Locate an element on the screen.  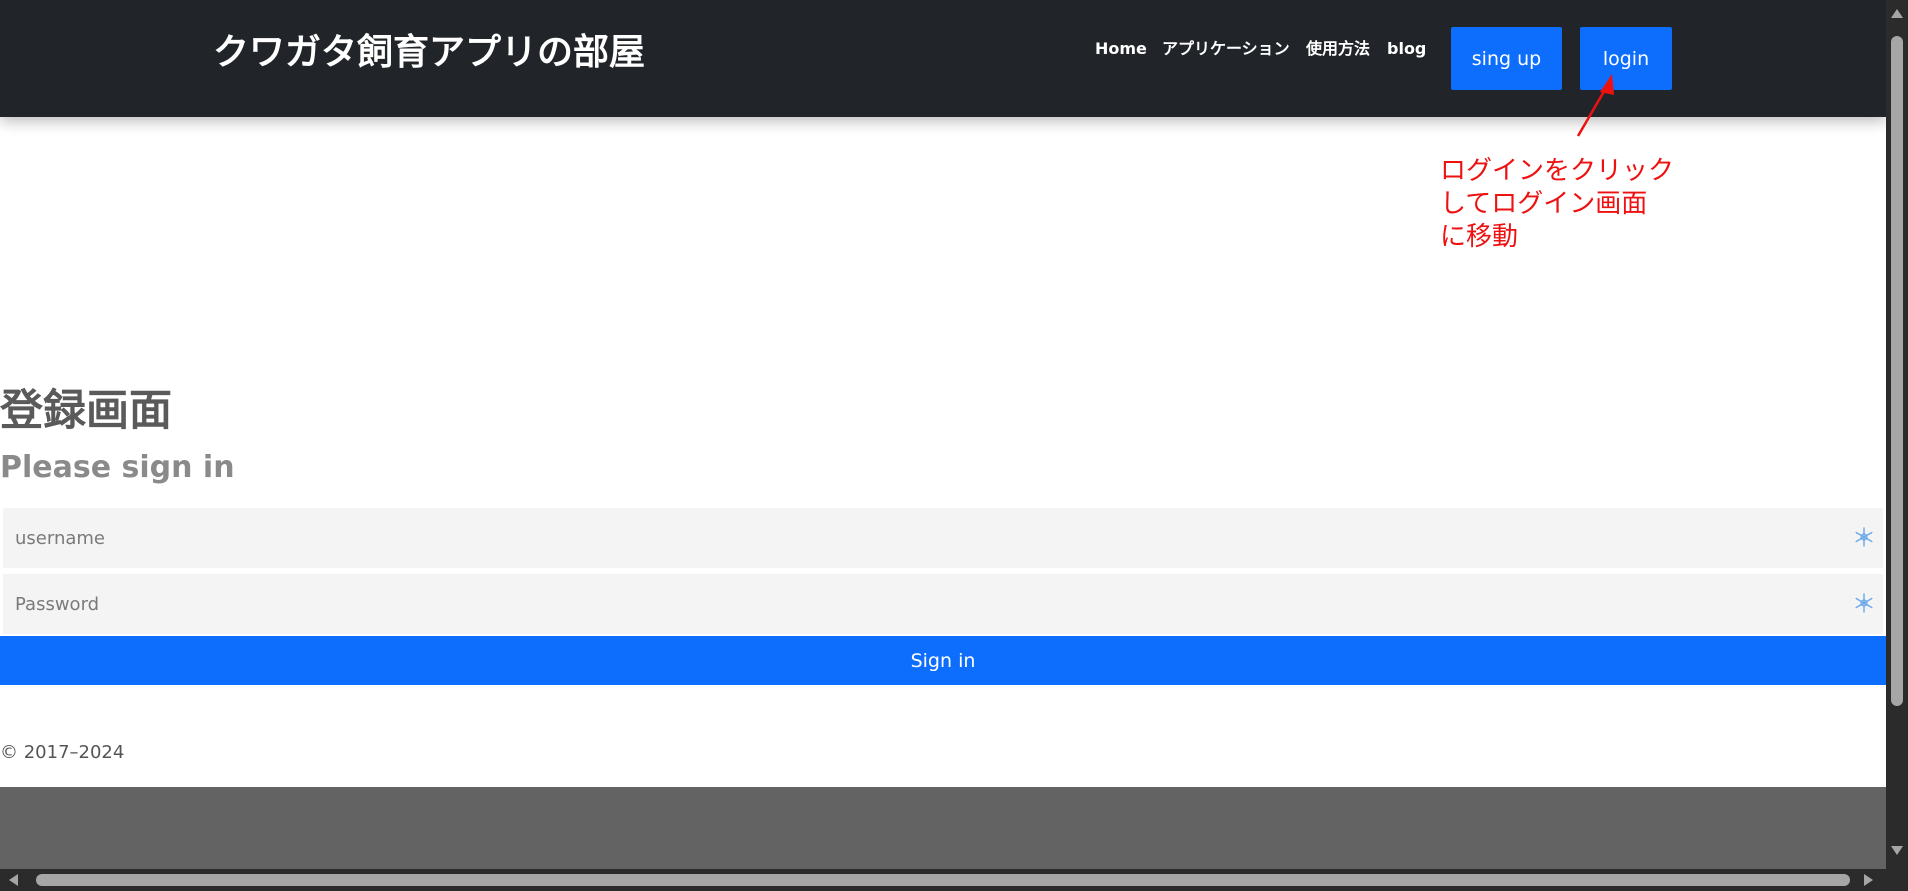
annotation-arrow-icon is located at coordinates (1595, 105).